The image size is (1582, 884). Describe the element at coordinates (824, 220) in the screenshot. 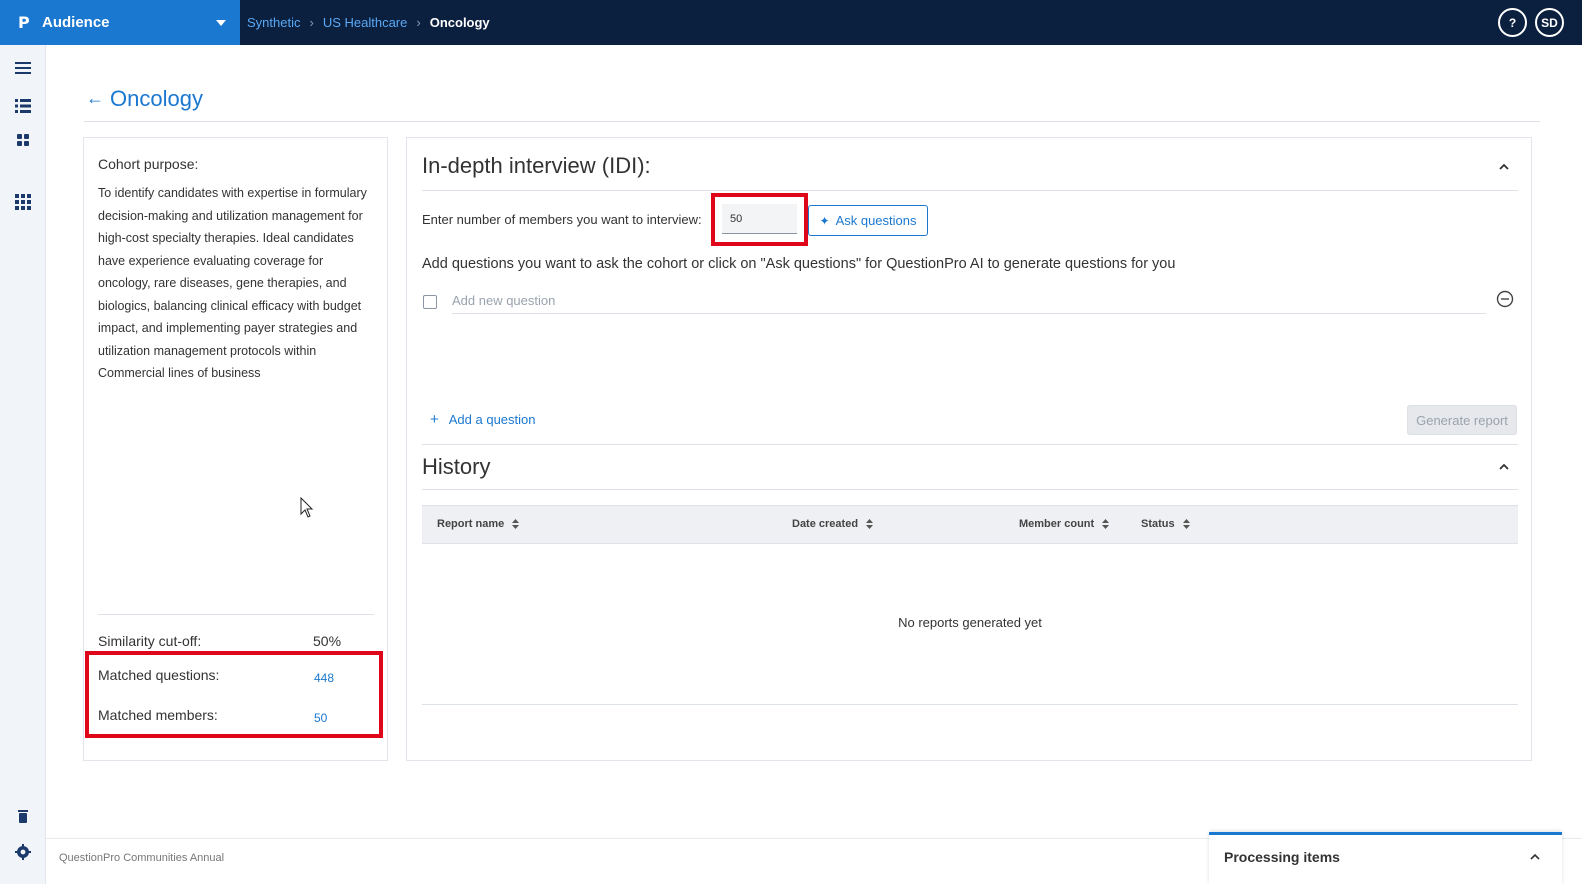

I see `sparkle-icon: ✦` at that location.